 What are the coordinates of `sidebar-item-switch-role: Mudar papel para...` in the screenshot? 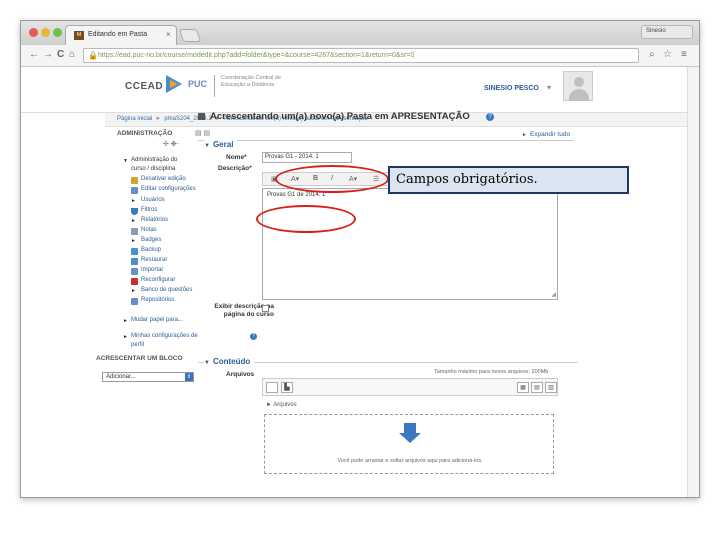 It's located at (157, 320).